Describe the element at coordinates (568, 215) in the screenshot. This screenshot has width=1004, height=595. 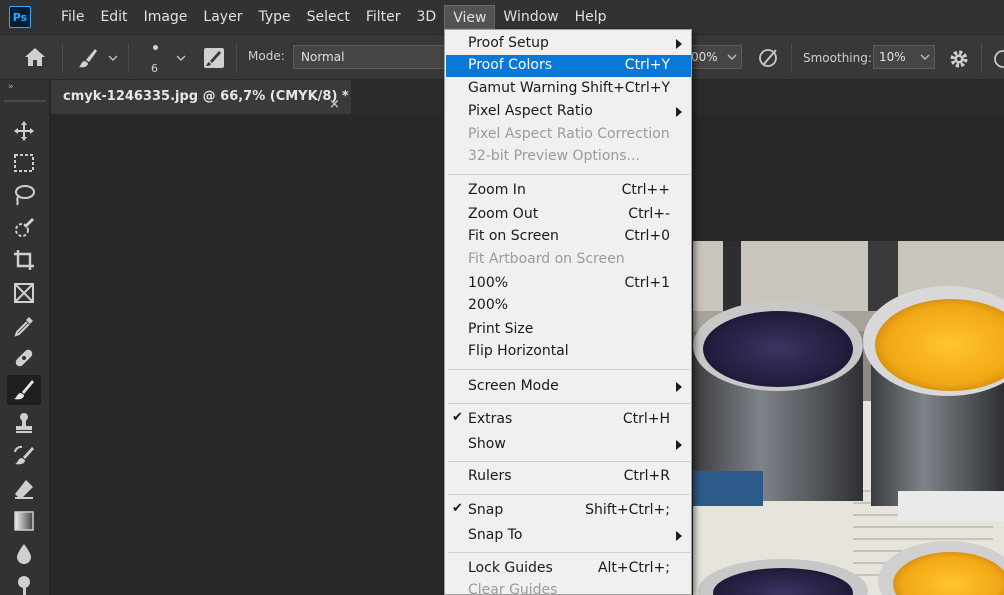
I see `menu-item-zoom-out: Zoom Out Ctrl+-` at that location.